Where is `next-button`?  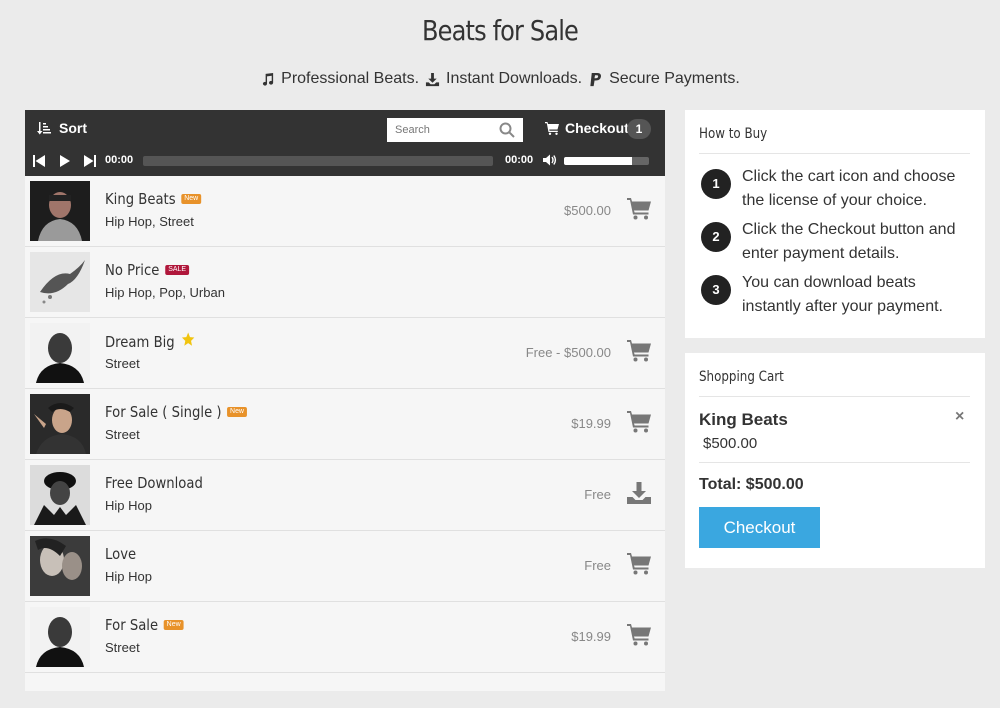 next-button is located at coordinates (90, 163).